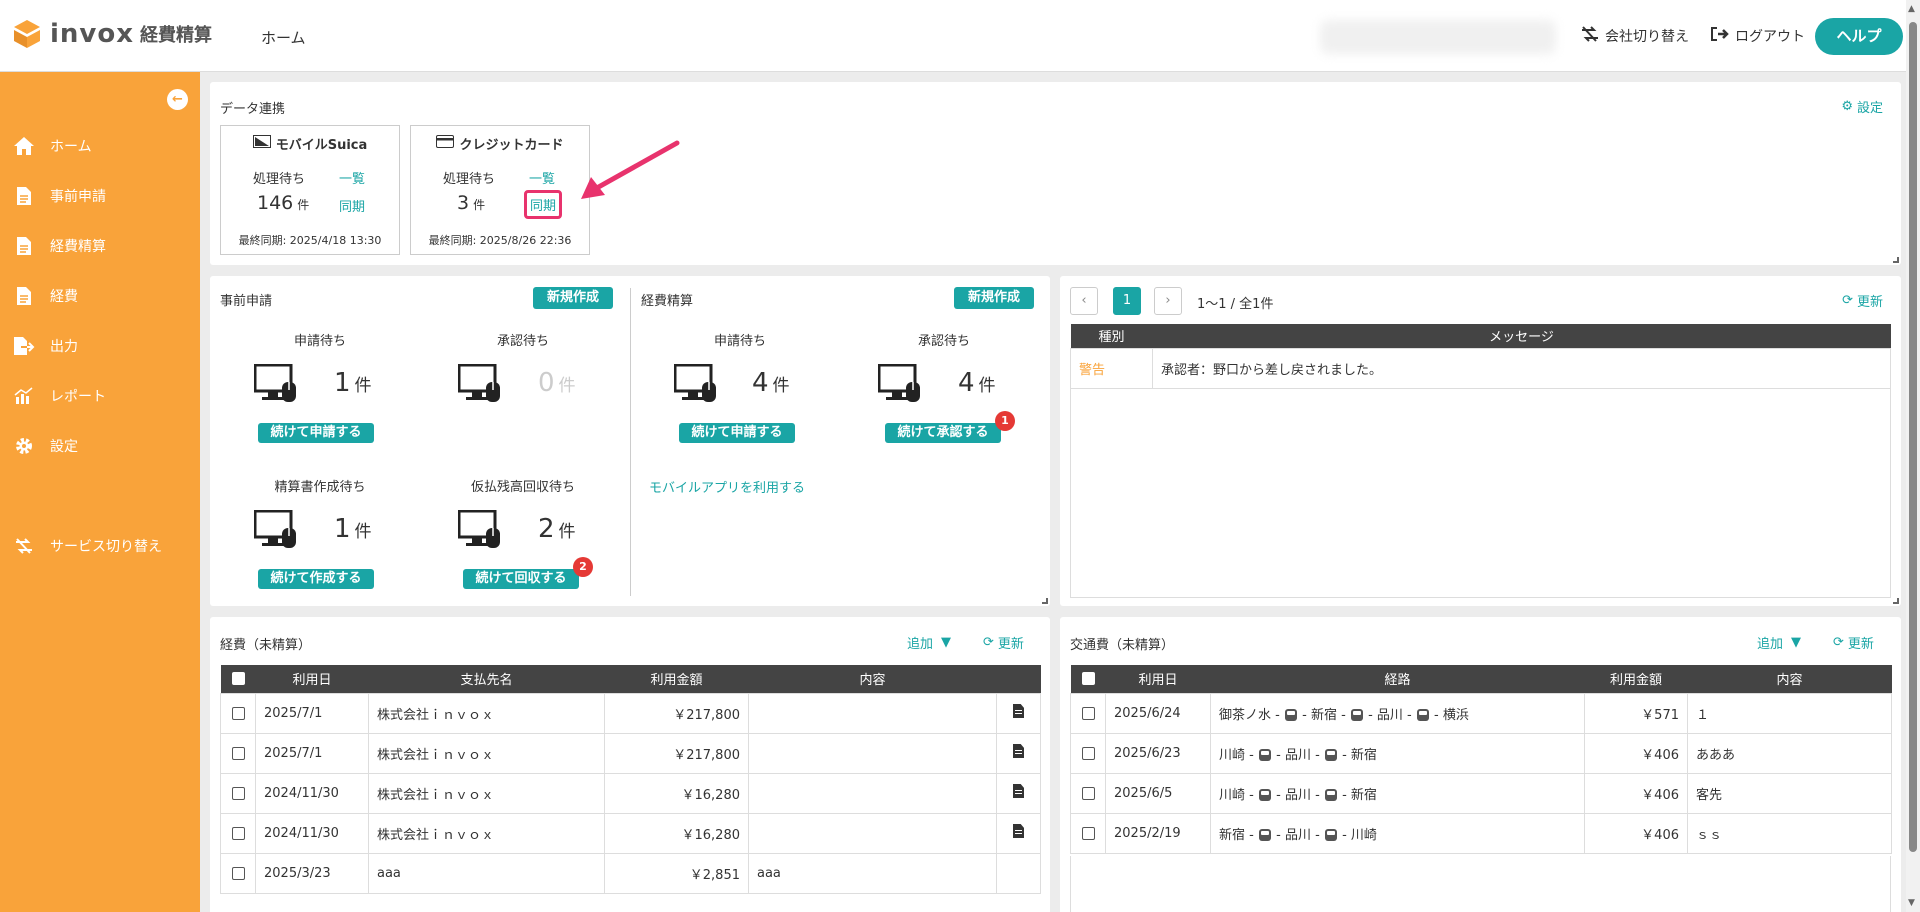 Image resolution: width=1920 pixels, height=912 pixels. Describe the element at coordinates (1847, 106) in the screenshot. I see `gear-icon: ⚙` at that location.